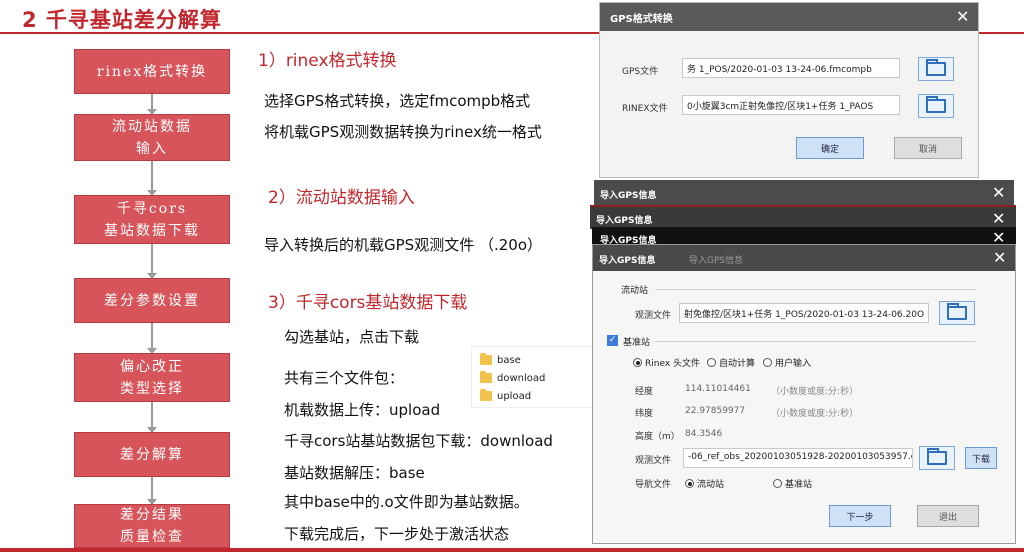 This screenshot has width=1024, height=552. What do you see at coordinates (777, 483) in the screenshot?
I see `radio-nav-base` at bounding box center [777, 483].